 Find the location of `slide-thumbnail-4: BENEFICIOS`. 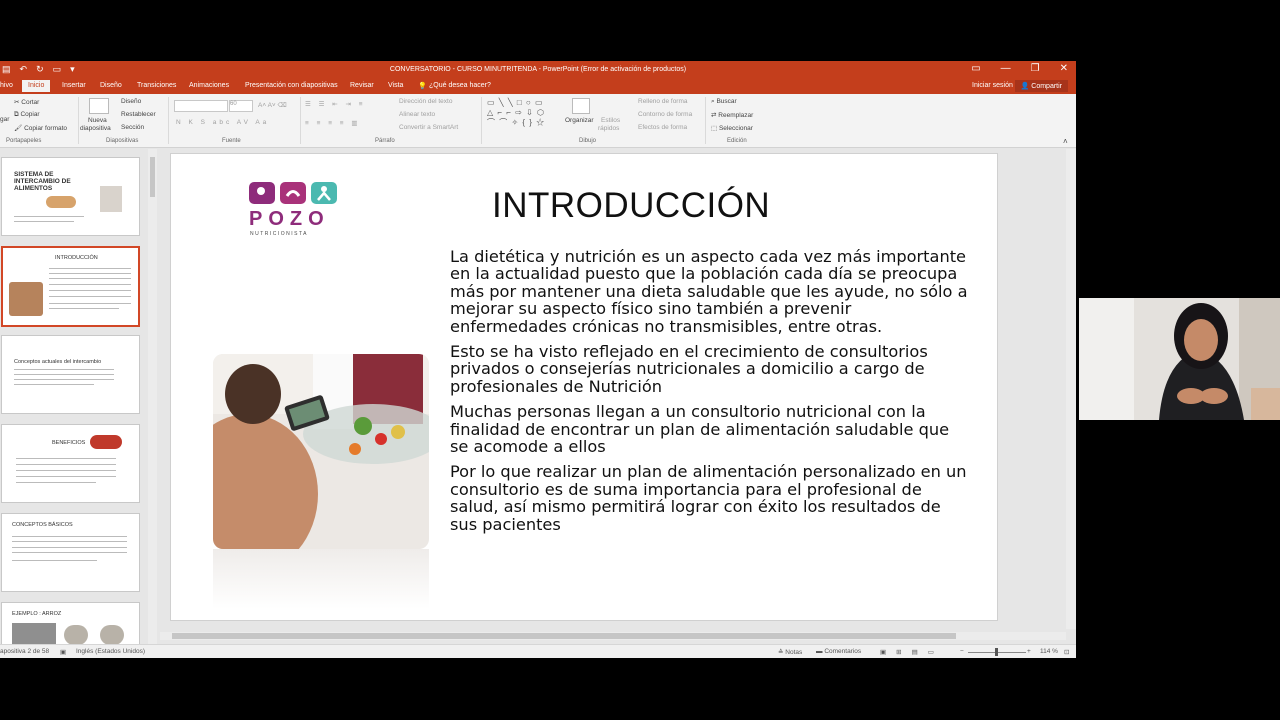

slide-thumbnail-4: BENEFICIOS is located at coordinates (70, 463).